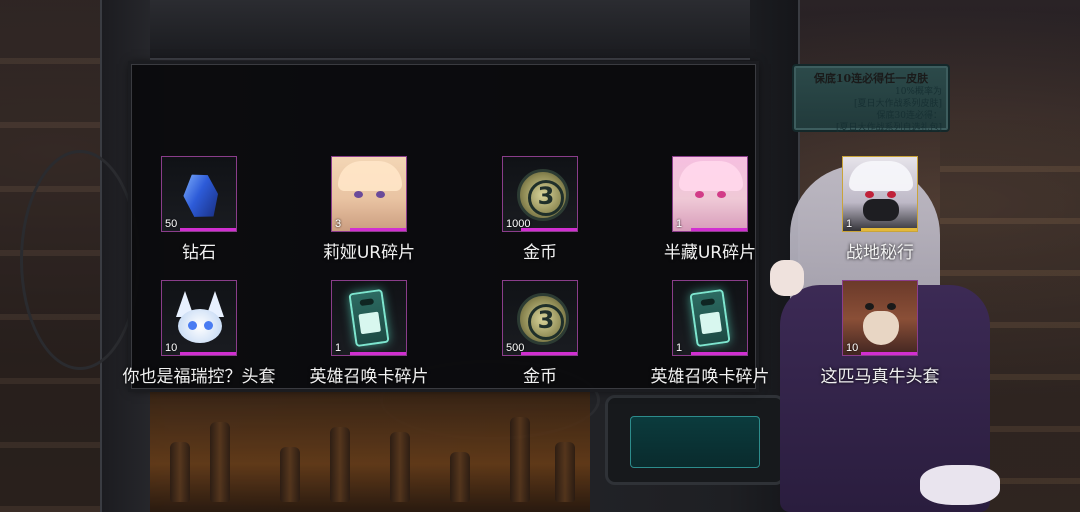 The image size is (1080, 512). I want to click on bottle-cabinet, so click(370, 452).